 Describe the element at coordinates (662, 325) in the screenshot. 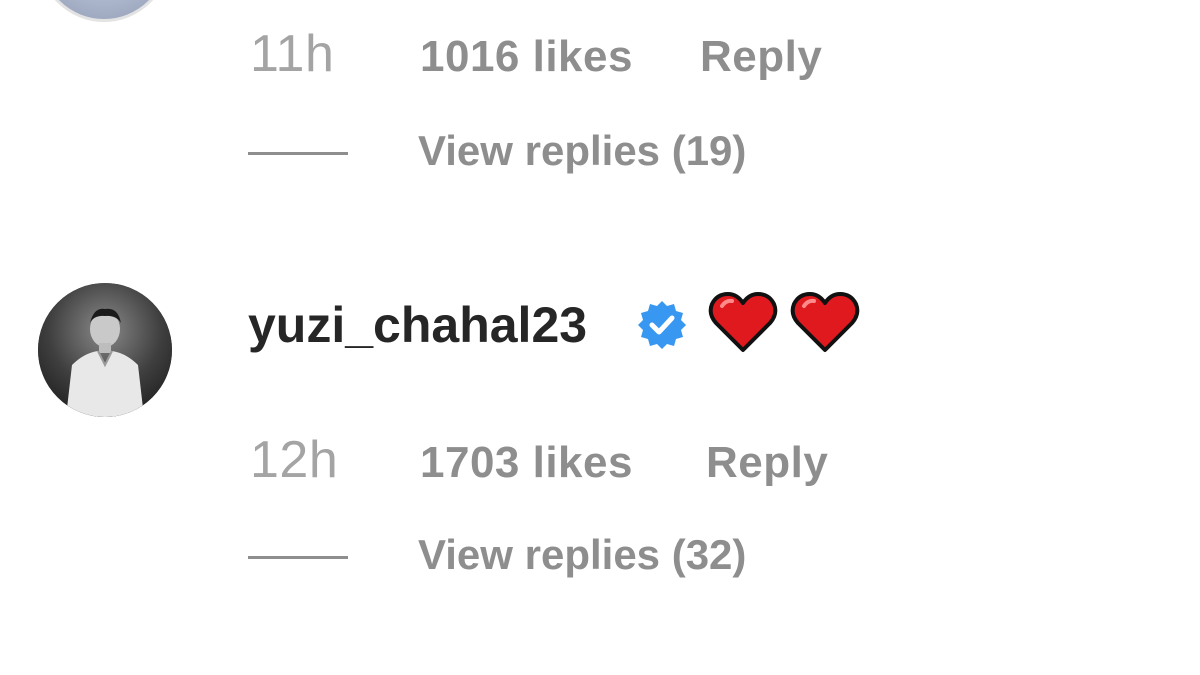

I see `verified-badge-icon` at that location.